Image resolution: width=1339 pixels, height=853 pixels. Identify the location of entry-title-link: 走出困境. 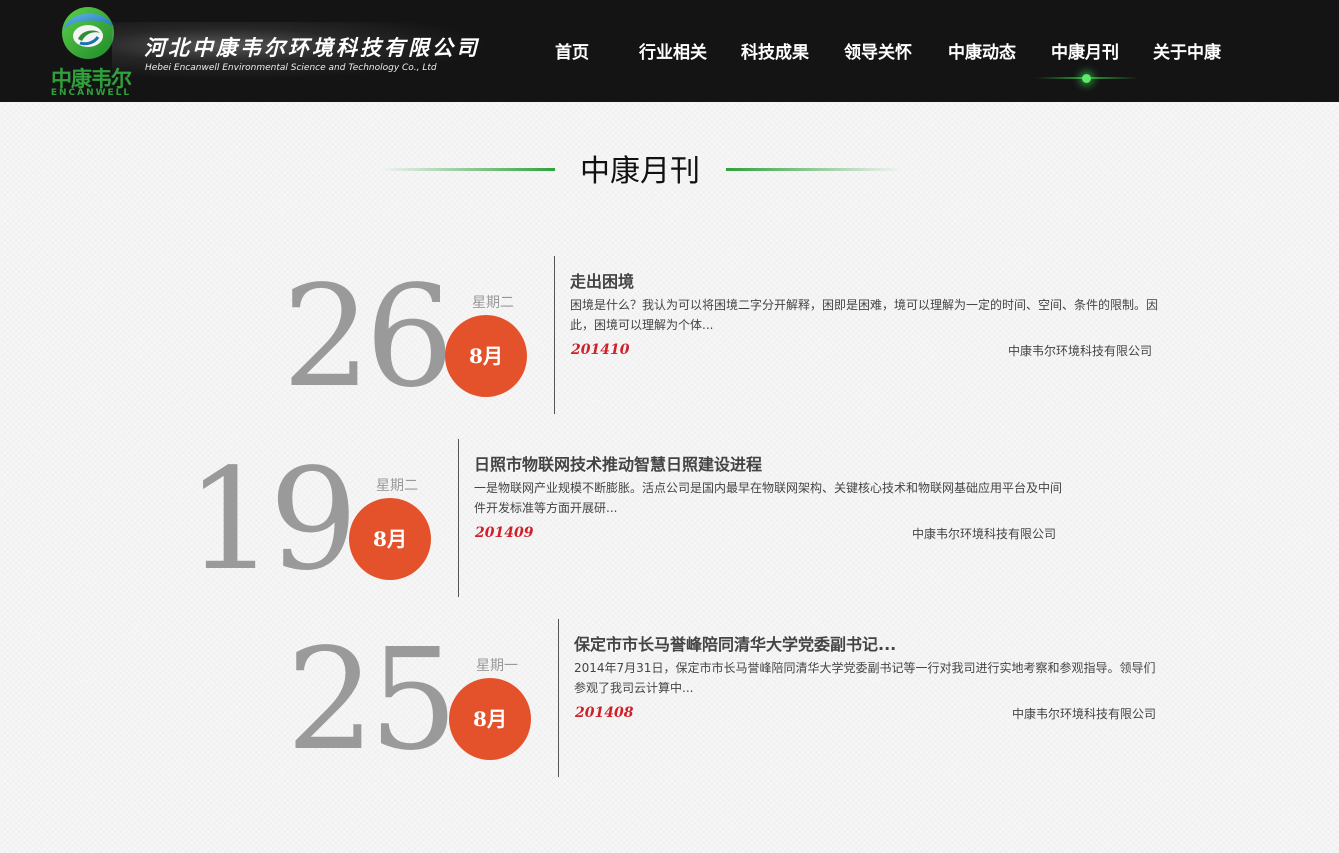
(602, 280).